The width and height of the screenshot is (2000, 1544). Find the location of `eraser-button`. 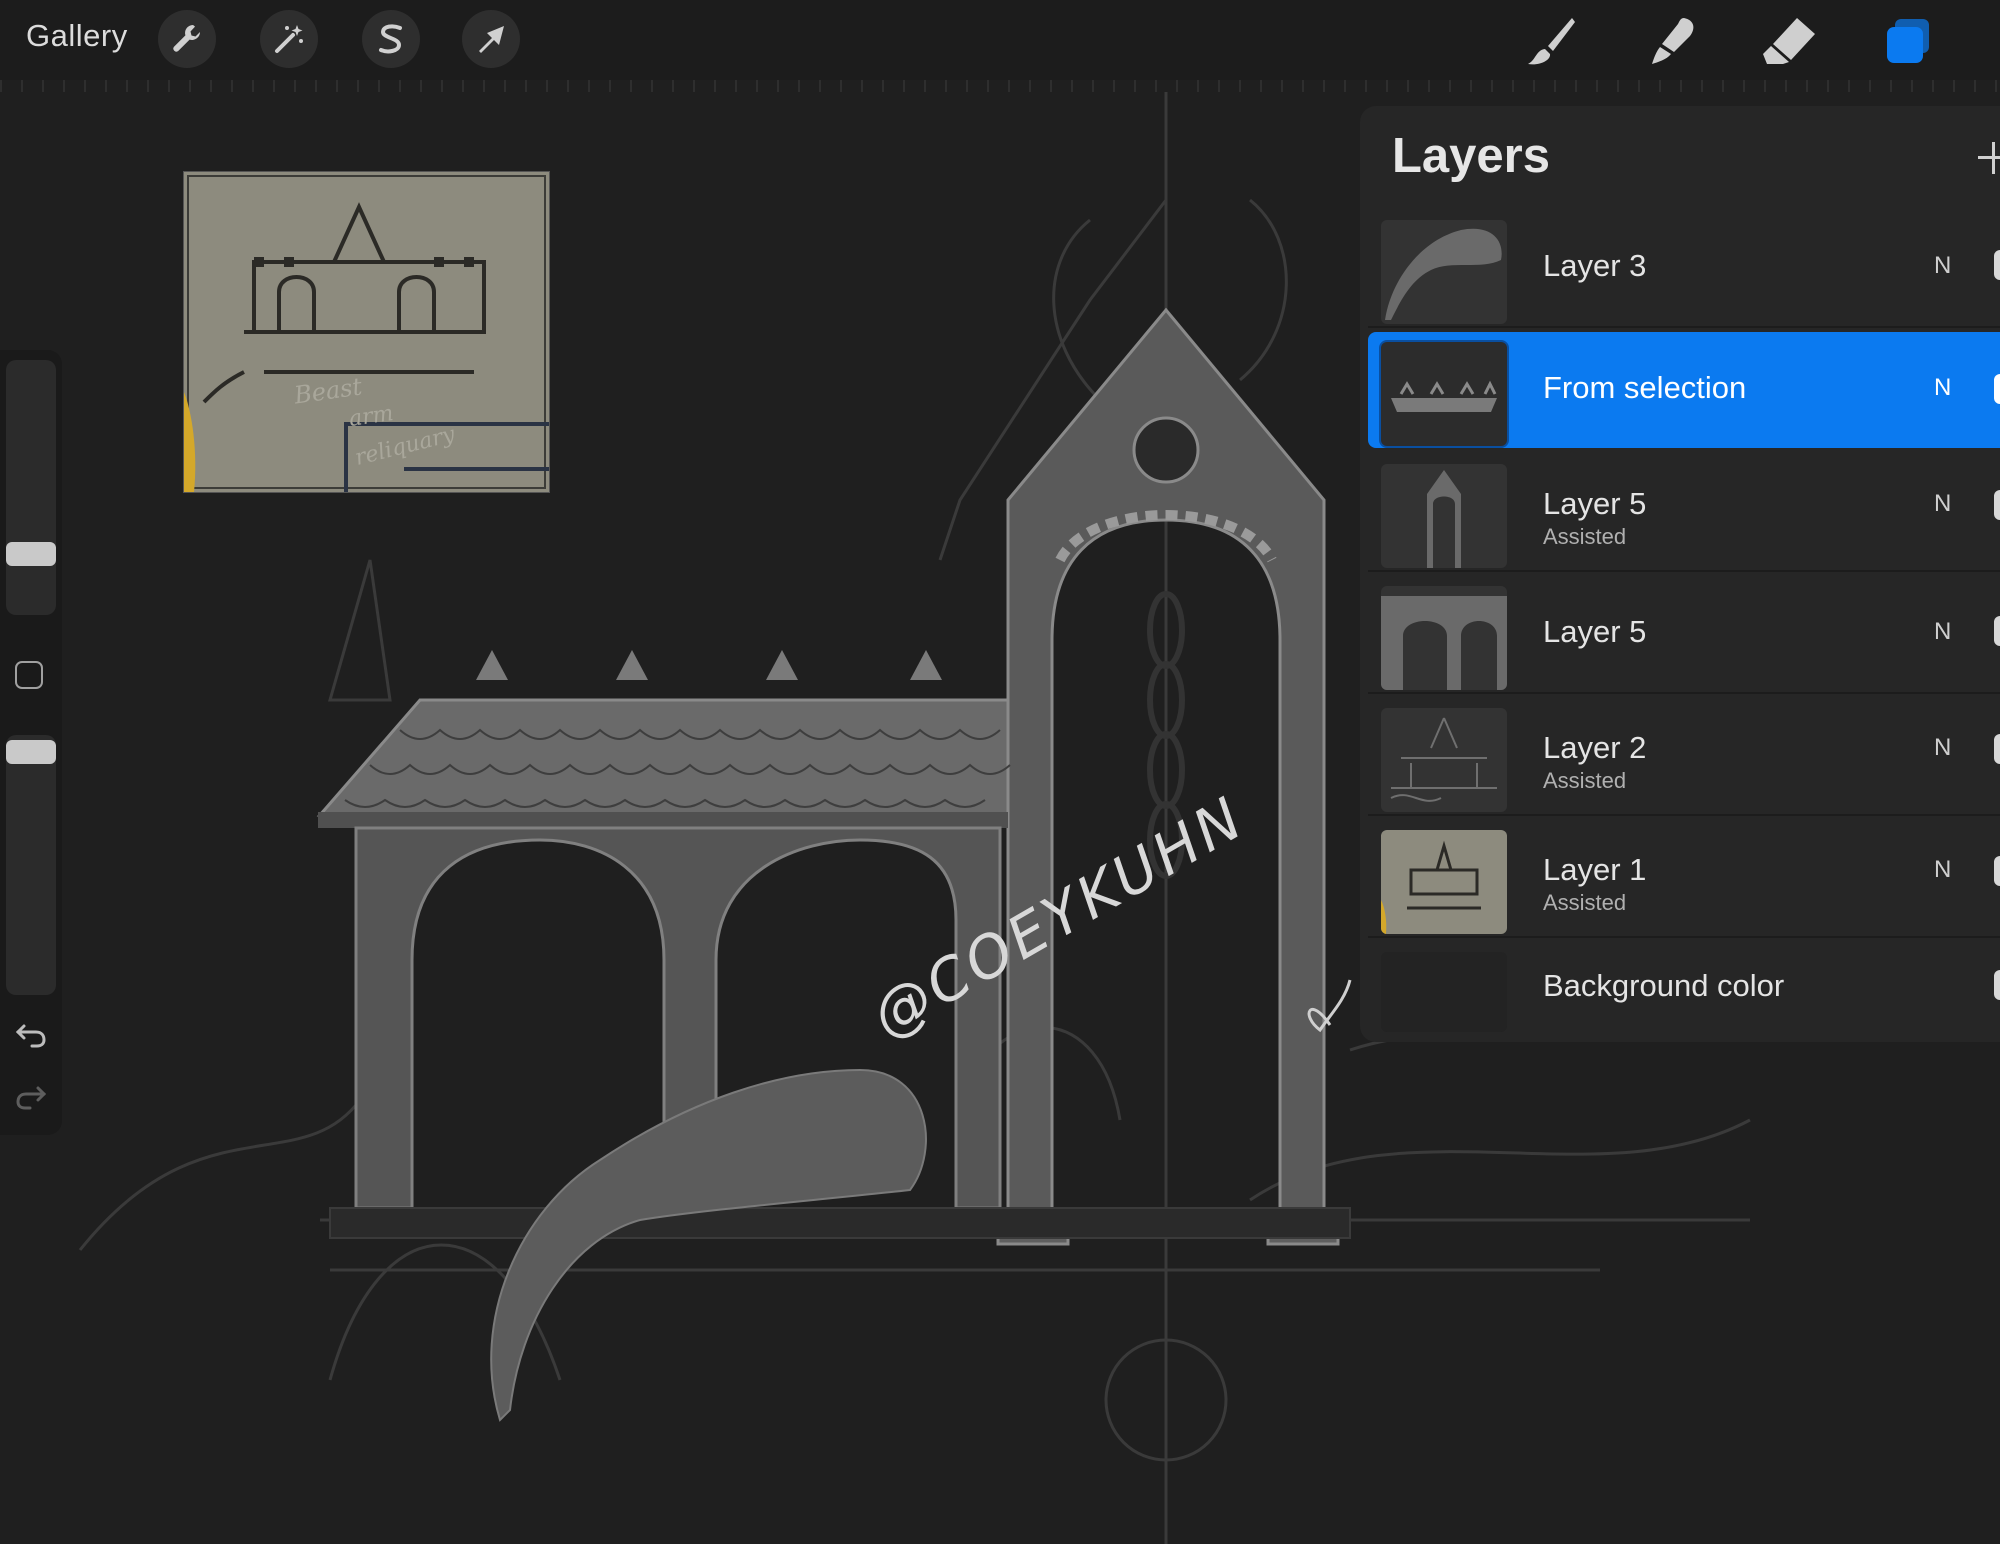

eraser-button is located at coordinates (1789, 41).